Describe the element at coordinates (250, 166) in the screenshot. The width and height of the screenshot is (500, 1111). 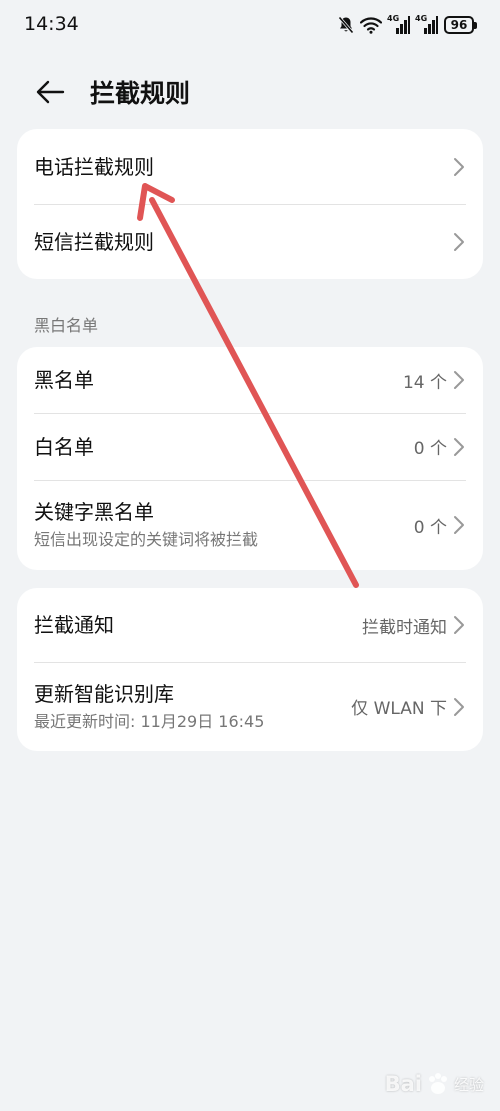
I see `call-block-rules-row: 电话拦截规则` at that location.